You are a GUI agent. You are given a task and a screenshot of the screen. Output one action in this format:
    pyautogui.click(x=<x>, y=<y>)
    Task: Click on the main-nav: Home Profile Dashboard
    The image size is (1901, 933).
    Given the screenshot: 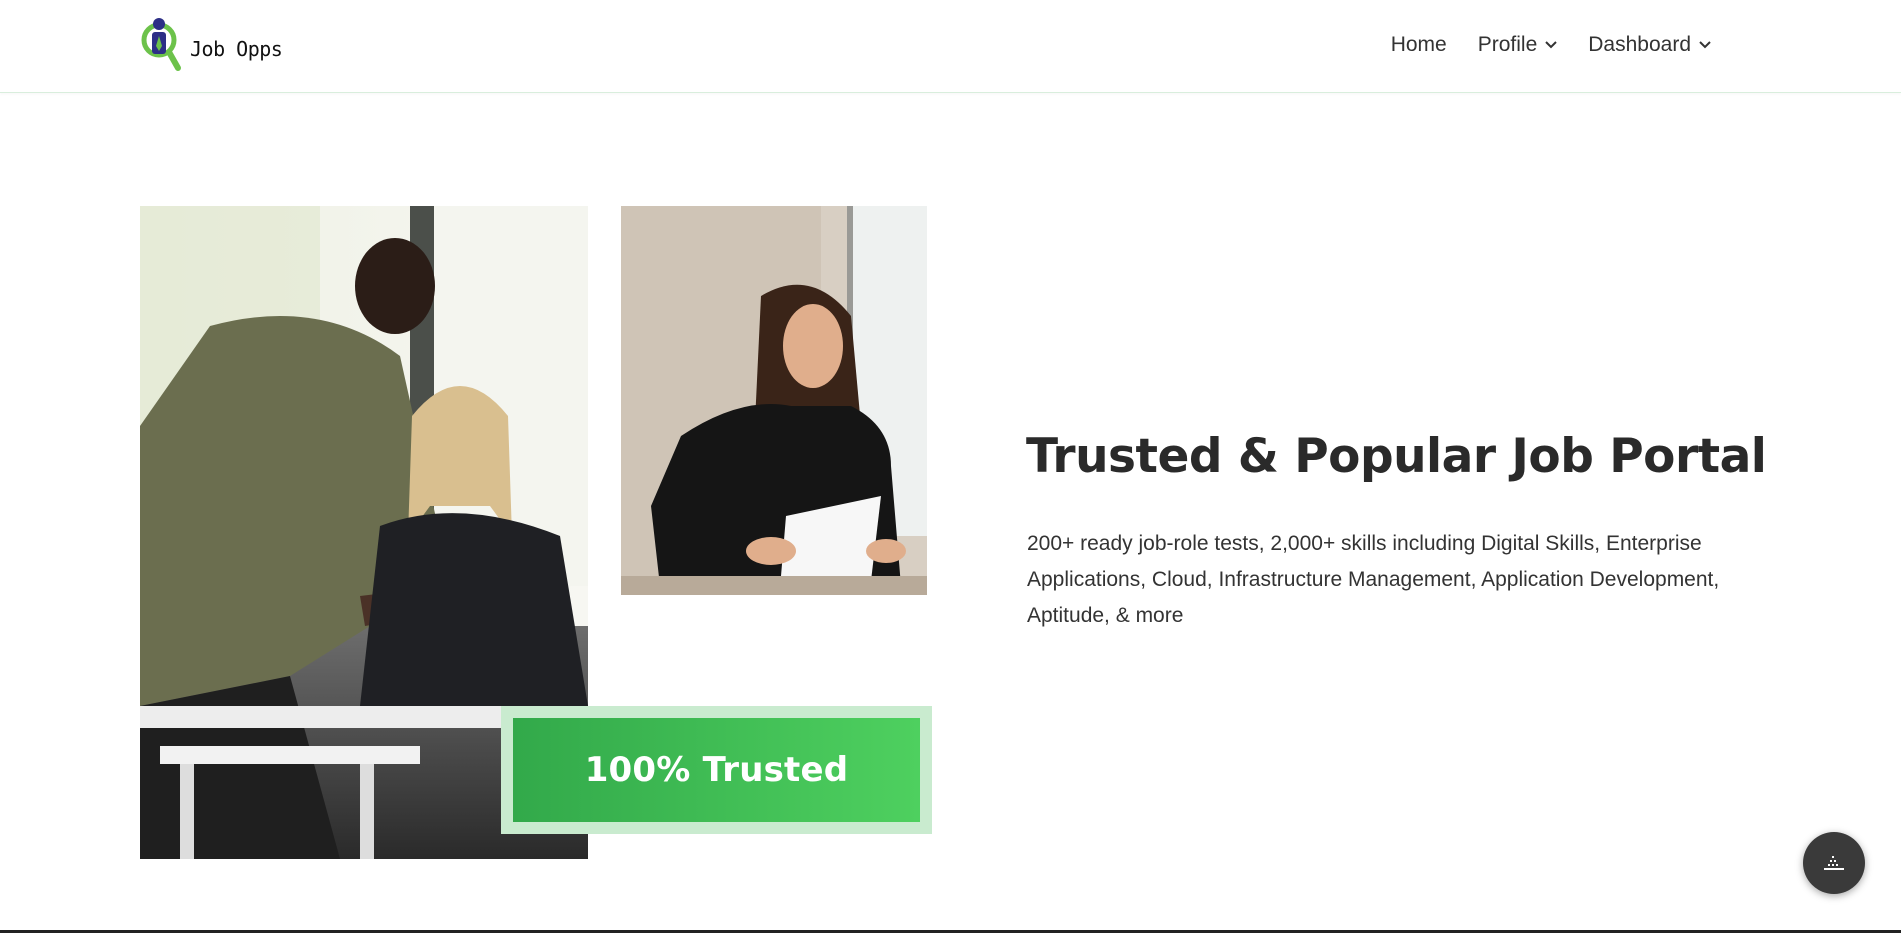 What is the action you would take?
    pyautogui.click(x=1551, y=45)
    